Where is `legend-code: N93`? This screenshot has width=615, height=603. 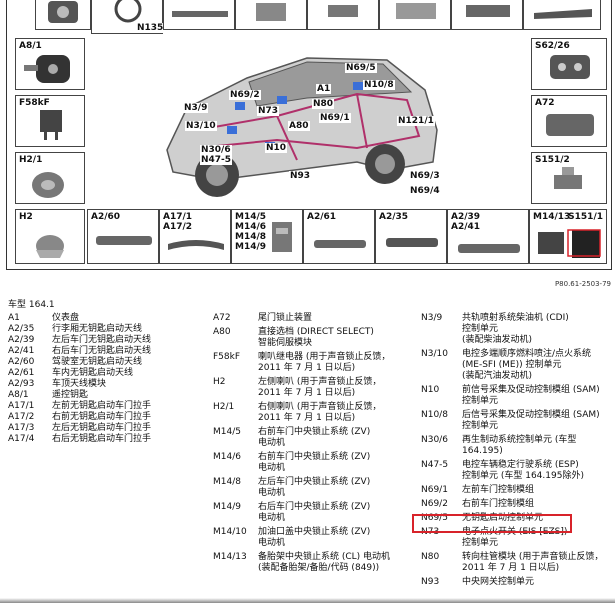 legend-code: N93 is located at coordinates (430, 582).